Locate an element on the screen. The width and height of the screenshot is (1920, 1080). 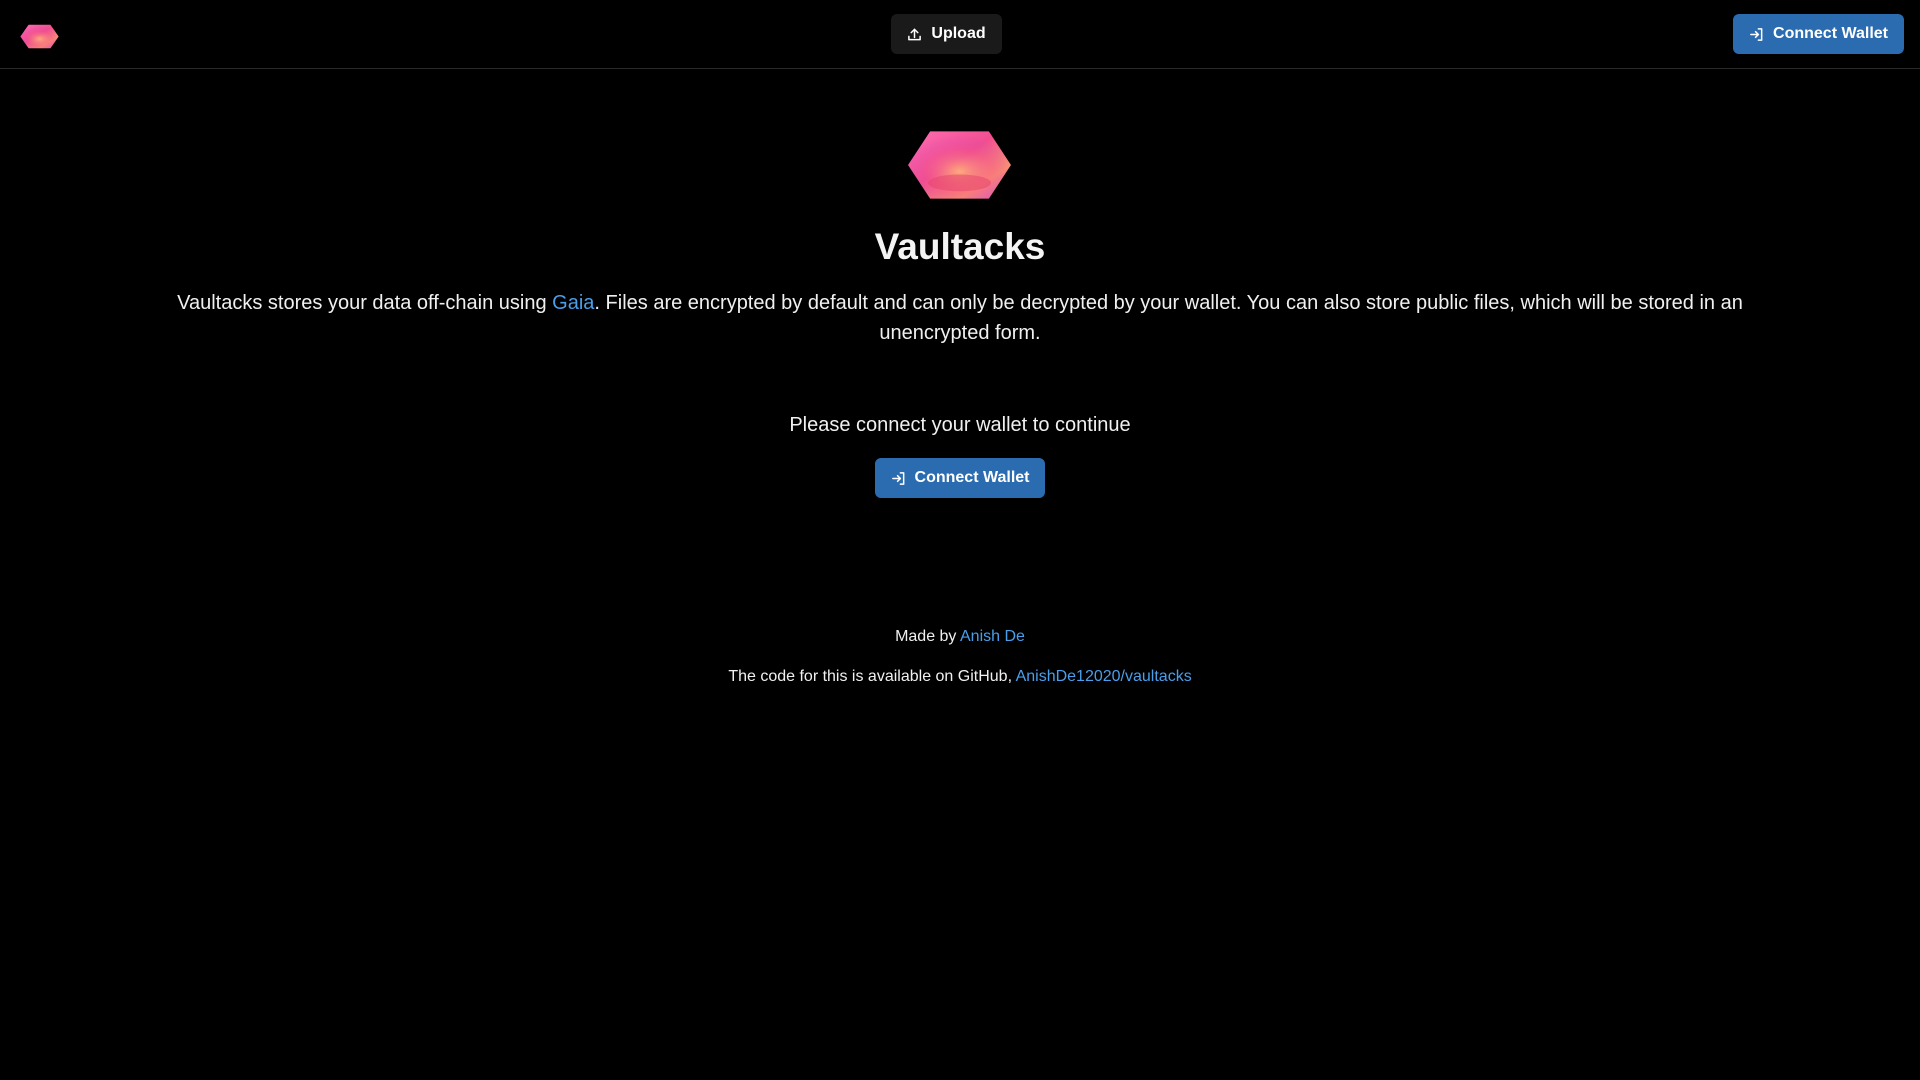
made-by-text: Made by Anish De is located at coordinates (960, 637).